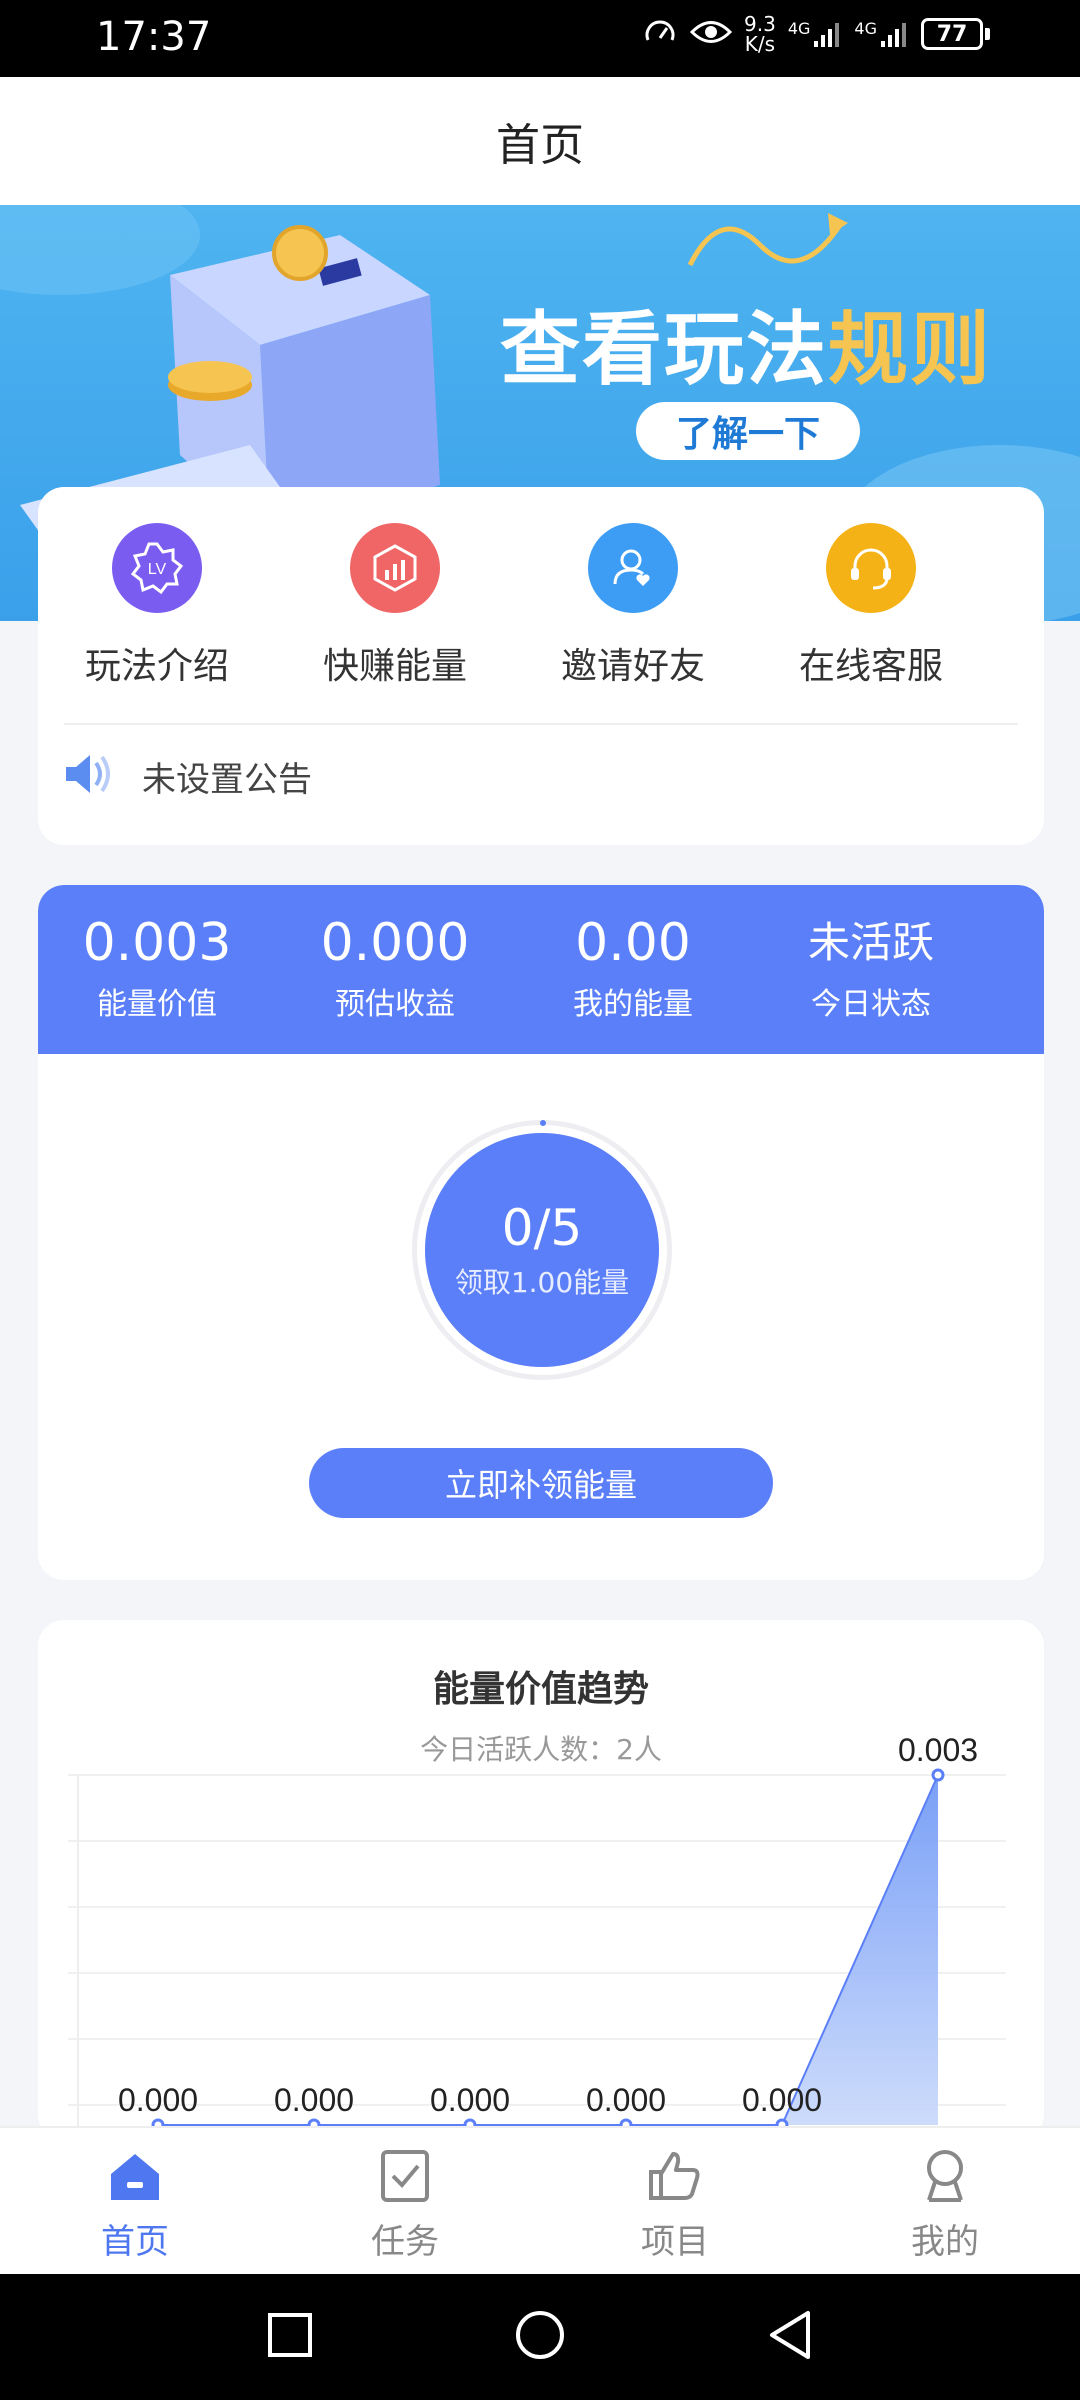 Image resolution: width=1080 pixels, height=2400 pixels. What do you see at coordinates (90, 776) in the screenshot?
I see `speaker-icon` at bounding box center [90, 776].